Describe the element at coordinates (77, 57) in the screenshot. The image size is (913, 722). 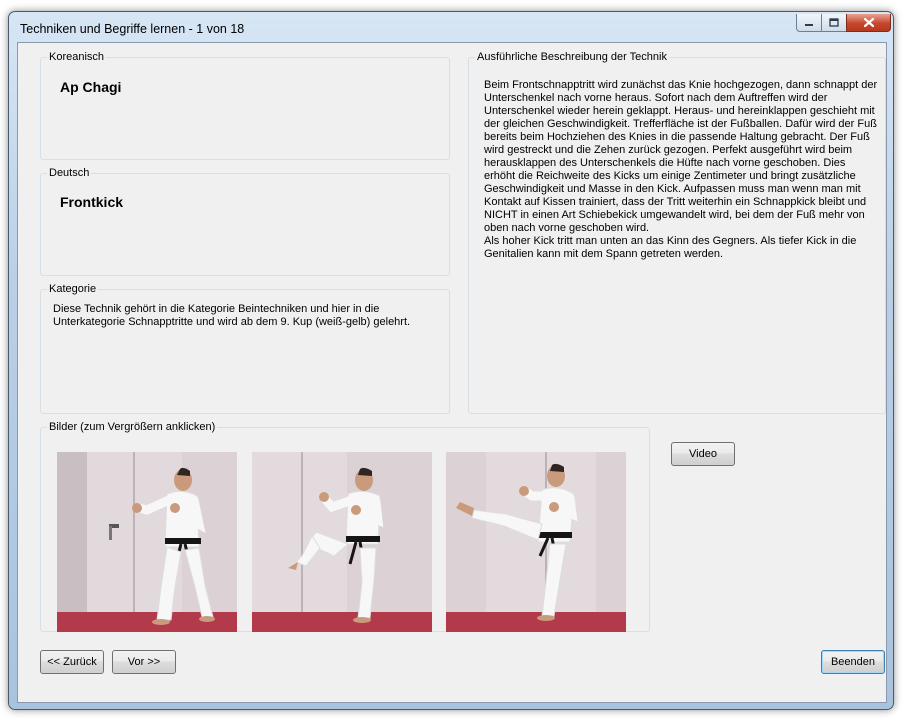
I see `korean-legend: Koreanisch` at that location.